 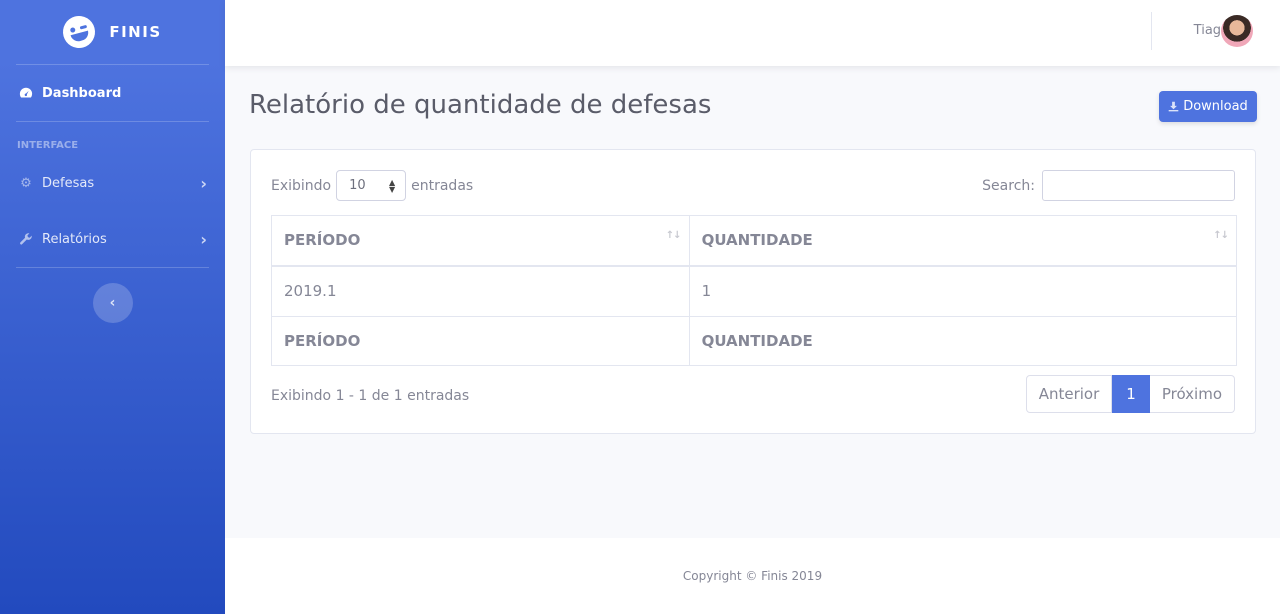 I want to click on page-length-select: 10 ▲ ▼, so click(x=371, y=185).